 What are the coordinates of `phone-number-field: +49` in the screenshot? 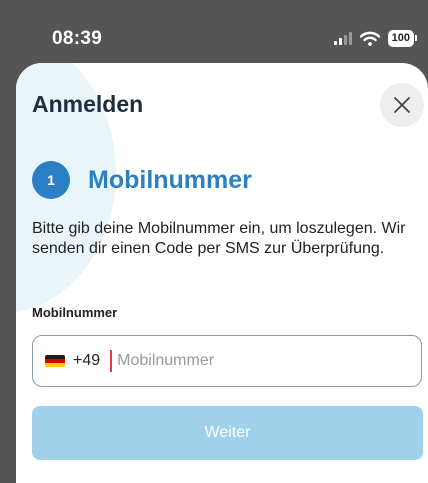 It's located at (227, 361).